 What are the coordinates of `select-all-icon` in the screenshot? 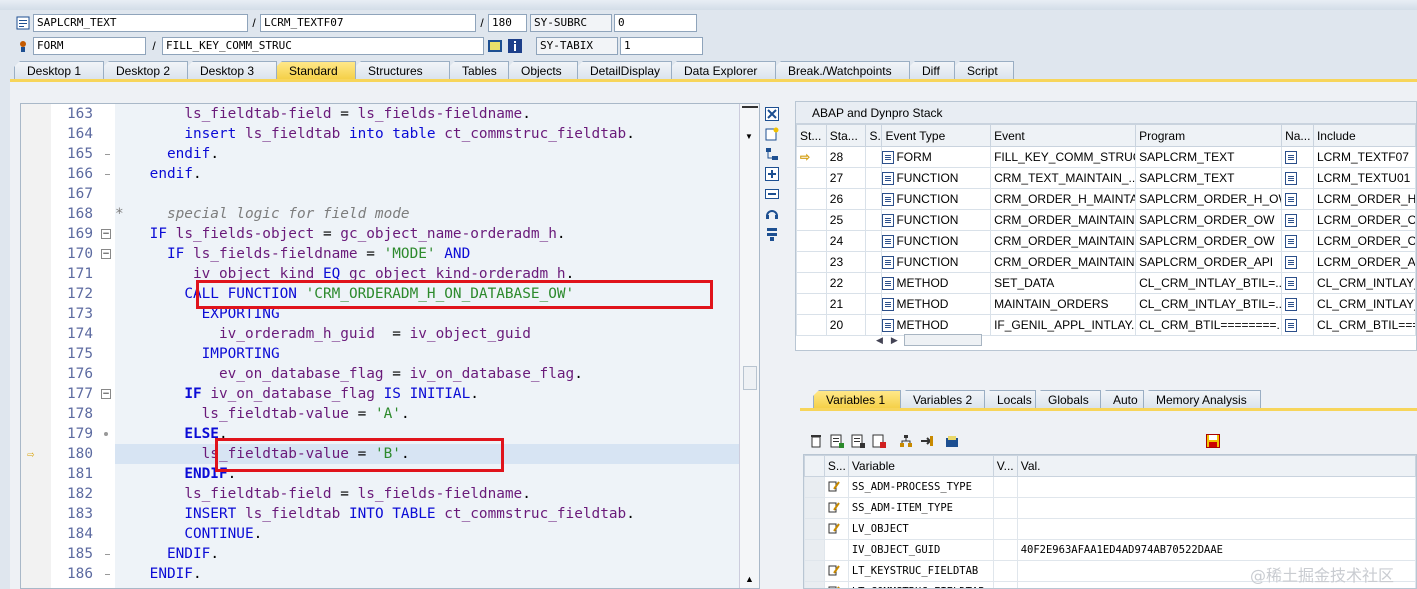 It's located at (837, 441).